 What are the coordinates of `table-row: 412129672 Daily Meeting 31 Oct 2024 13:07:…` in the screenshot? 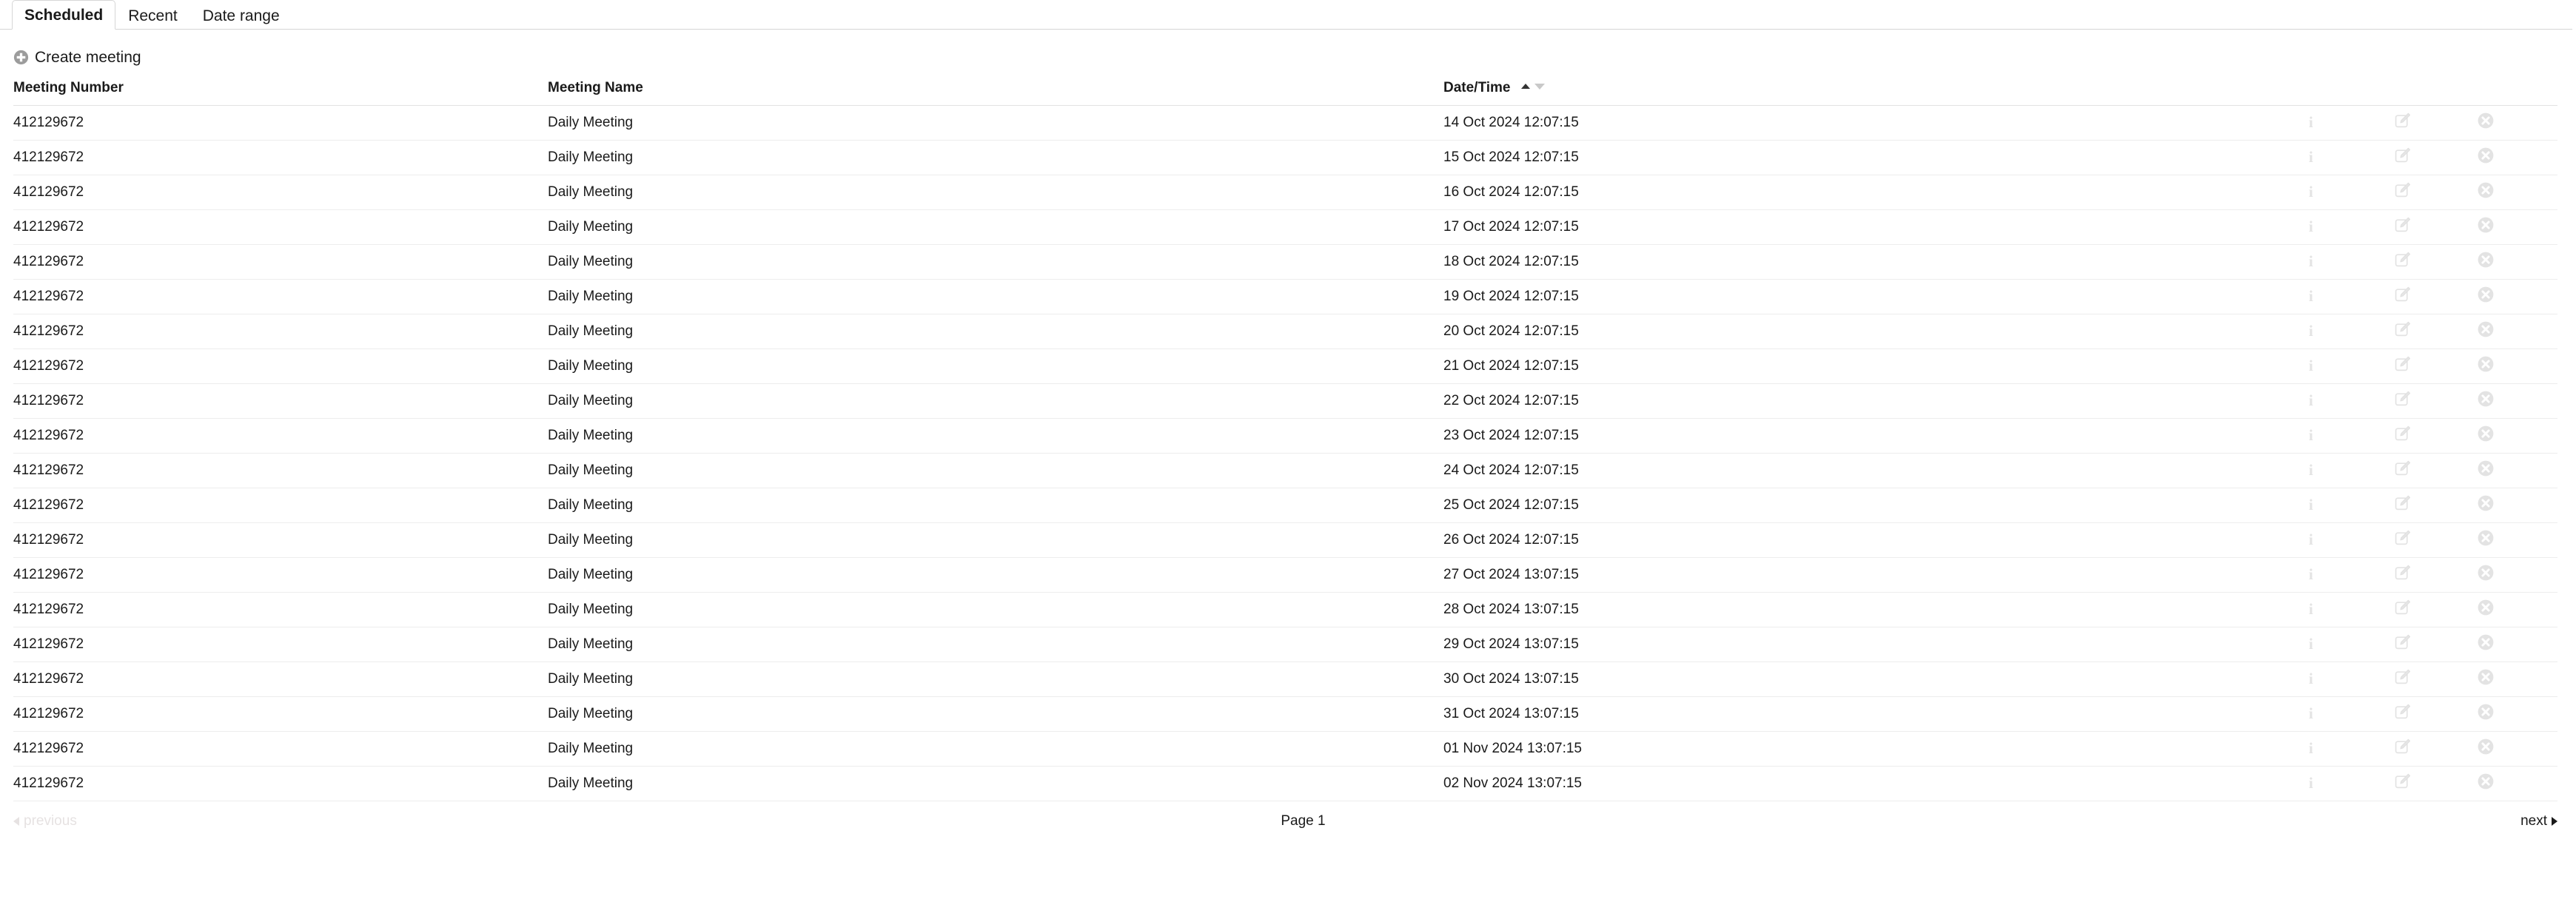 It's located at (1285, 714).